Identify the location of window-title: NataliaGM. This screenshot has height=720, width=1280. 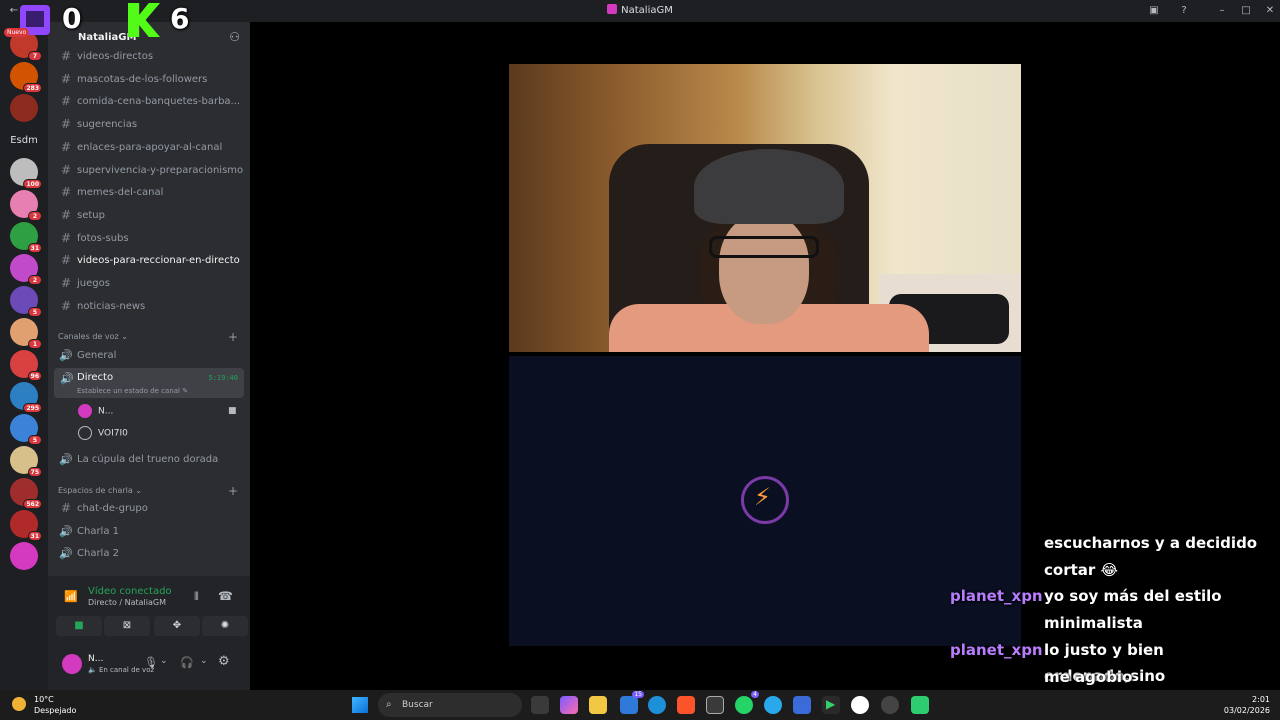
(647, 10).